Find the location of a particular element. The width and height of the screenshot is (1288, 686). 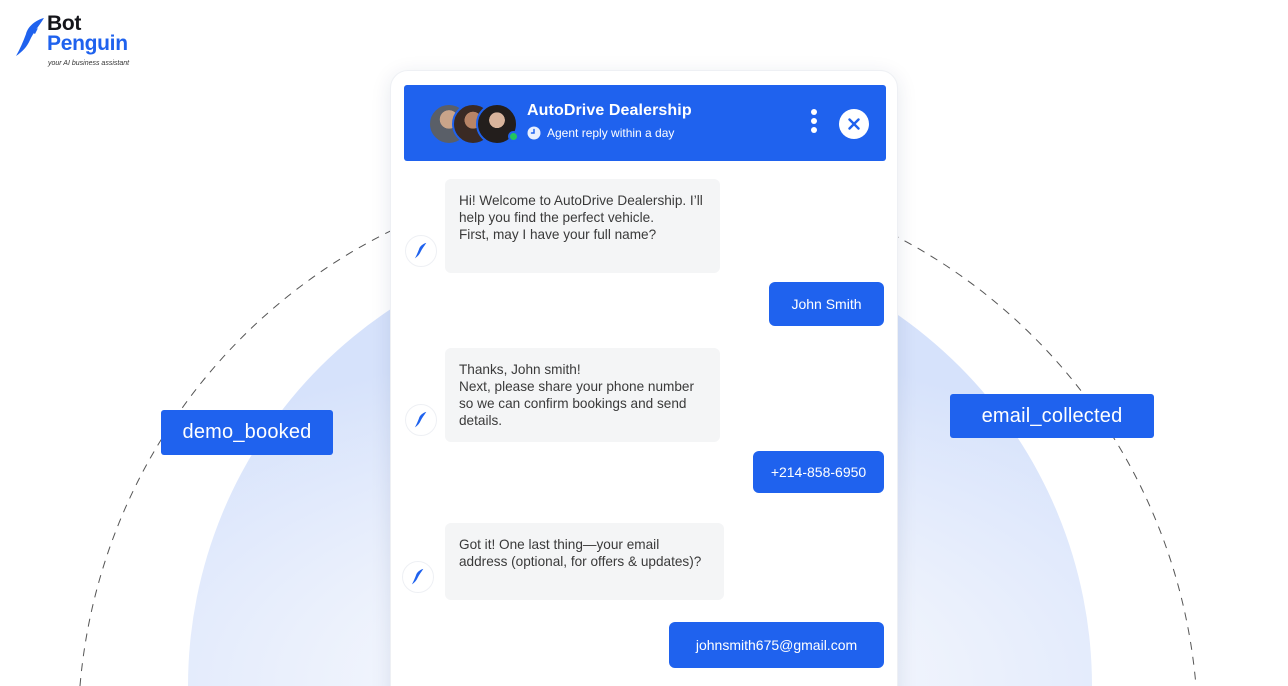

penguin-logo-icon is located at coordinates (30, 37).